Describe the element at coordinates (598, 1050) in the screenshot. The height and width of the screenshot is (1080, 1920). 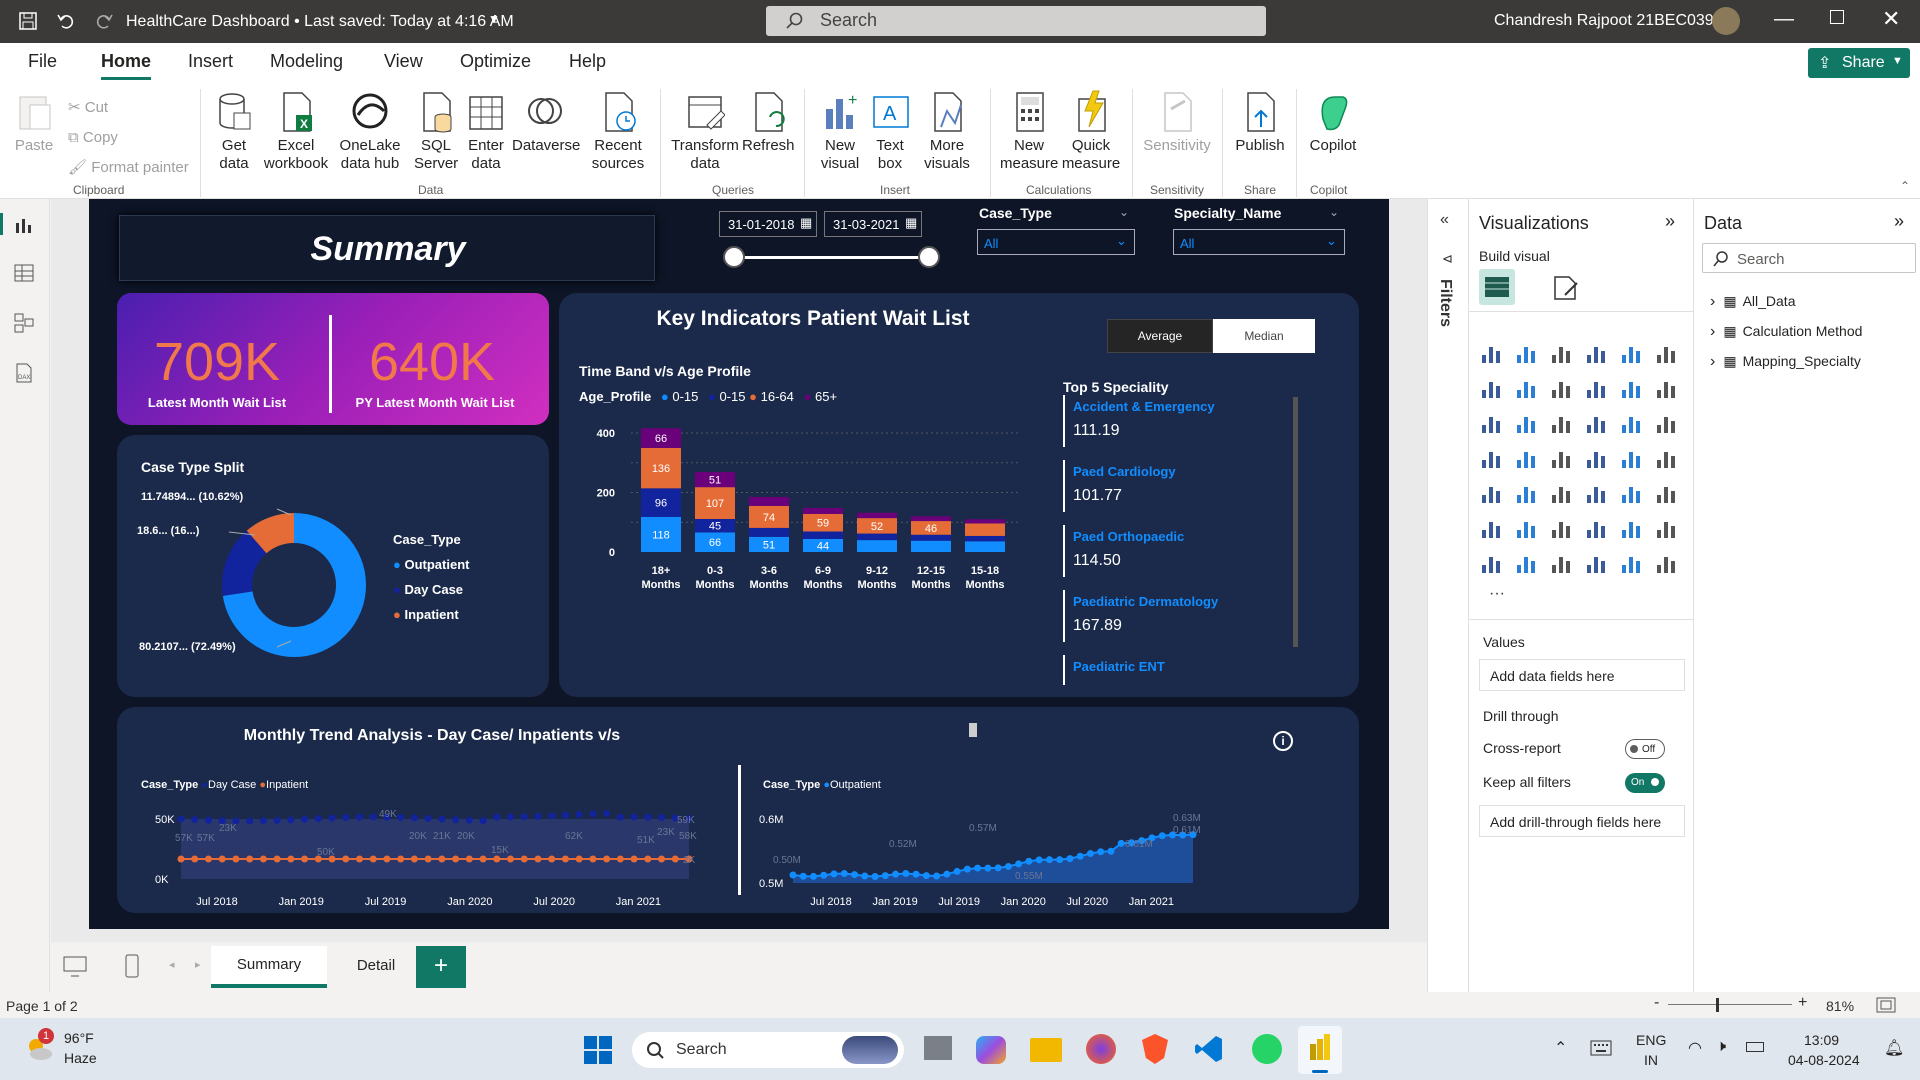
I see `windows-start-icon` at that location.